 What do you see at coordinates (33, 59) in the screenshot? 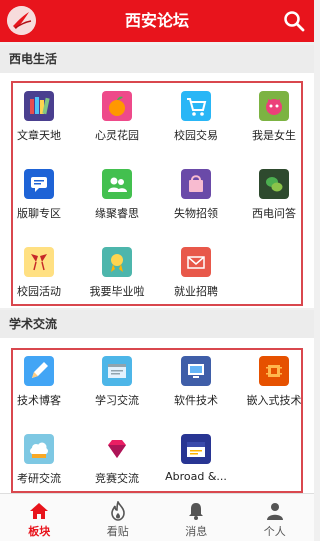
I see `section-title: 西电生活` at bounding box center [33, 59].